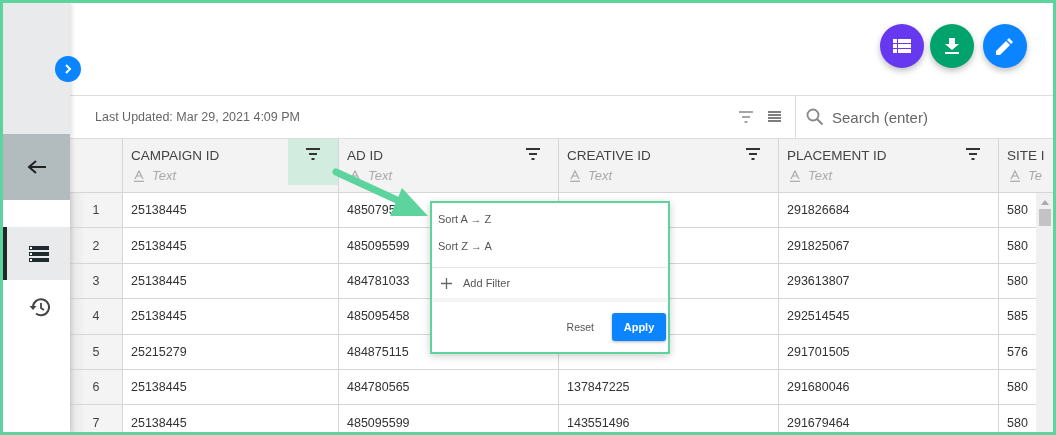 Image resolution: width=1056 pixels, height=435 pixels. Describe the element at coordinates (365, 155) in the screenshot. I see `column-header: AD ID` at that location.